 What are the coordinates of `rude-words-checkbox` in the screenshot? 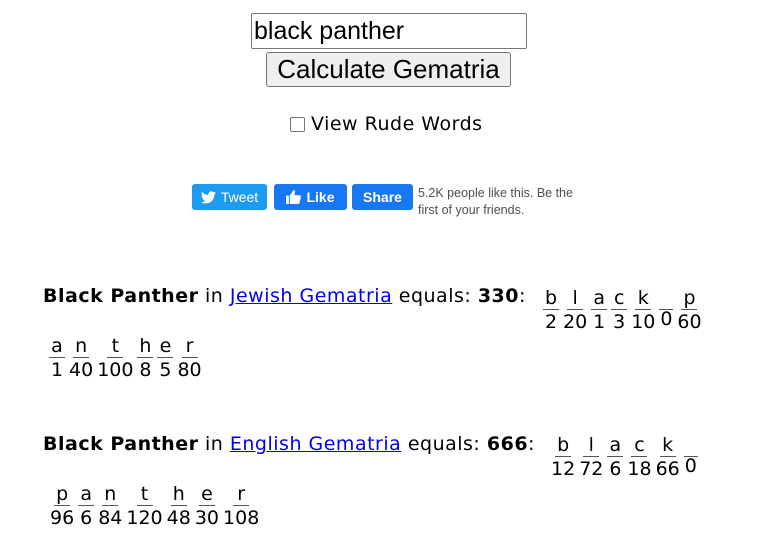 It's located at (297, 124).